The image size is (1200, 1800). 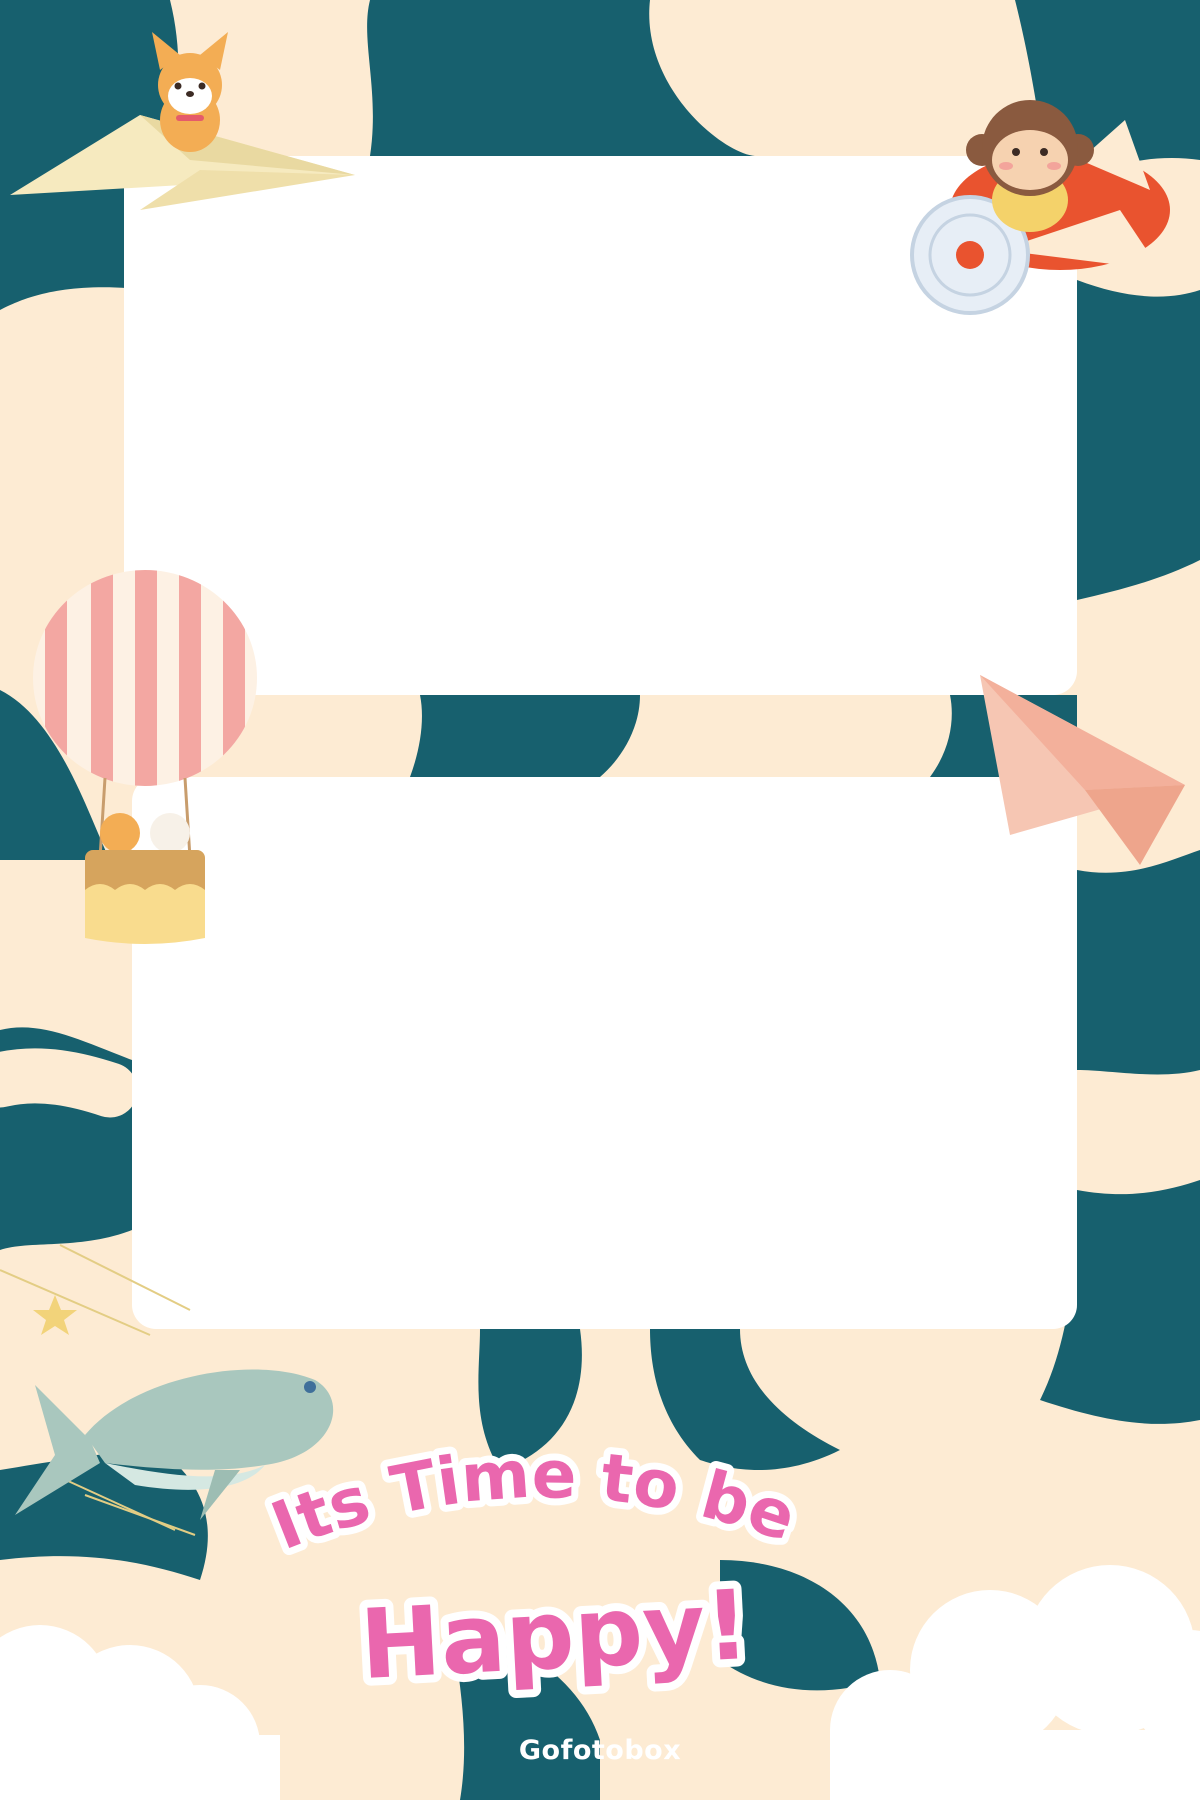 I want to click on headline-line1: Its Time to be, so click(x=533, y=1500).